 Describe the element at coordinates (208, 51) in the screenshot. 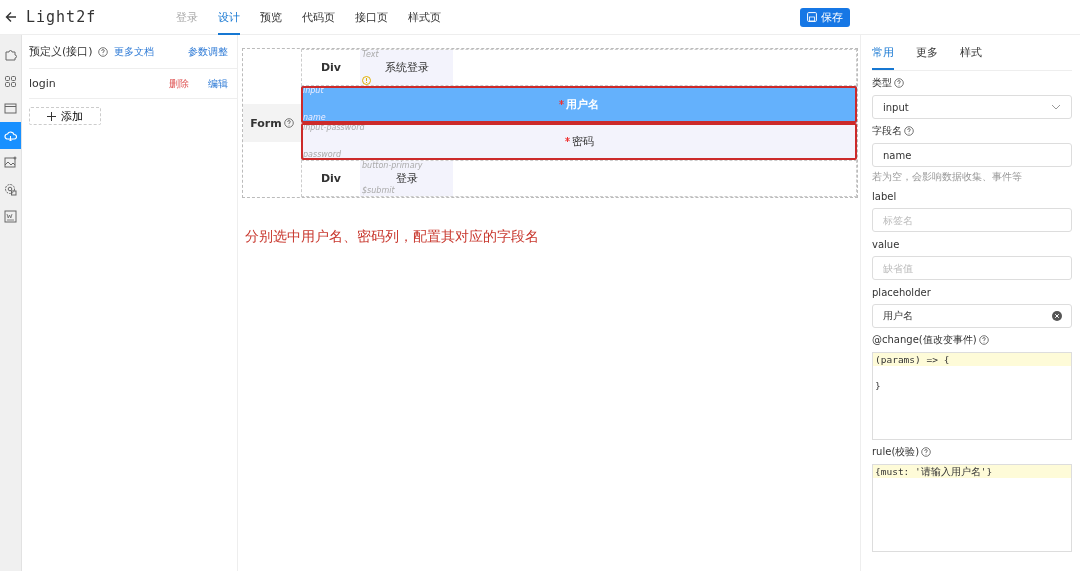

I see `adjust-link: 参数调整` at that location.